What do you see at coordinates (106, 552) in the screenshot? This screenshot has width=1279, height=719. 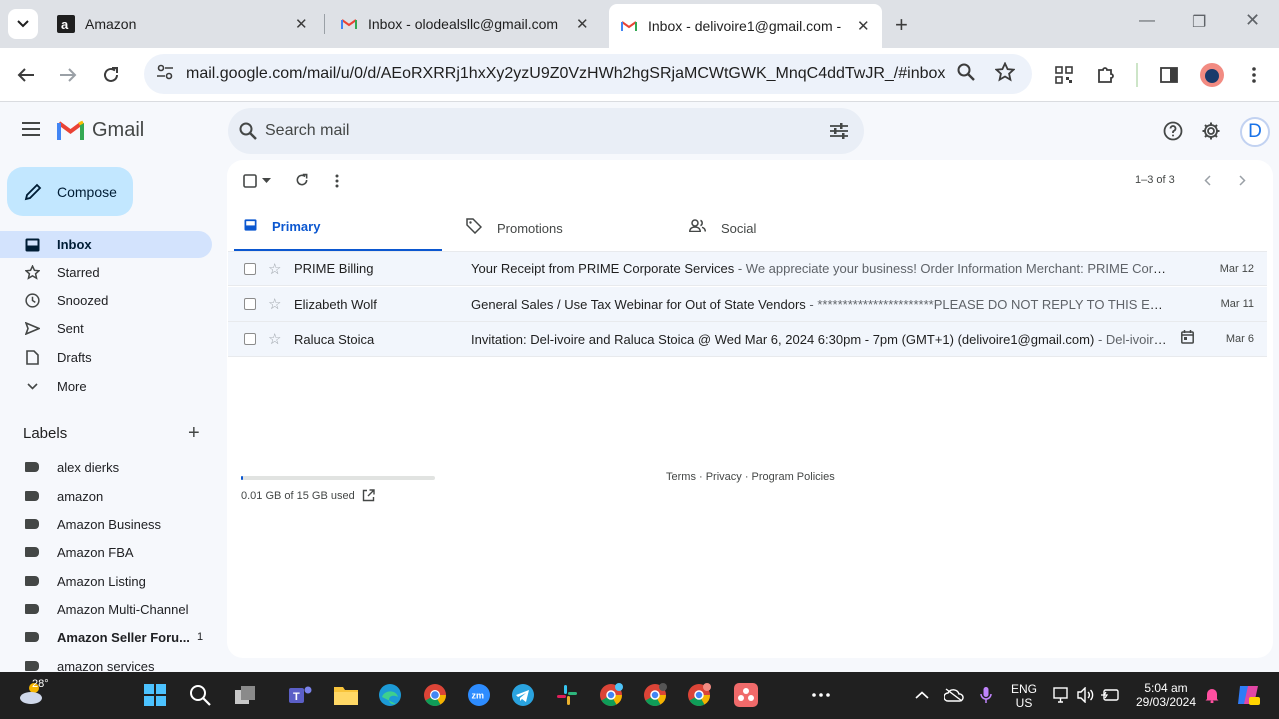 I see `label-item: Amazon FBA` at bounding box center [106, 552].